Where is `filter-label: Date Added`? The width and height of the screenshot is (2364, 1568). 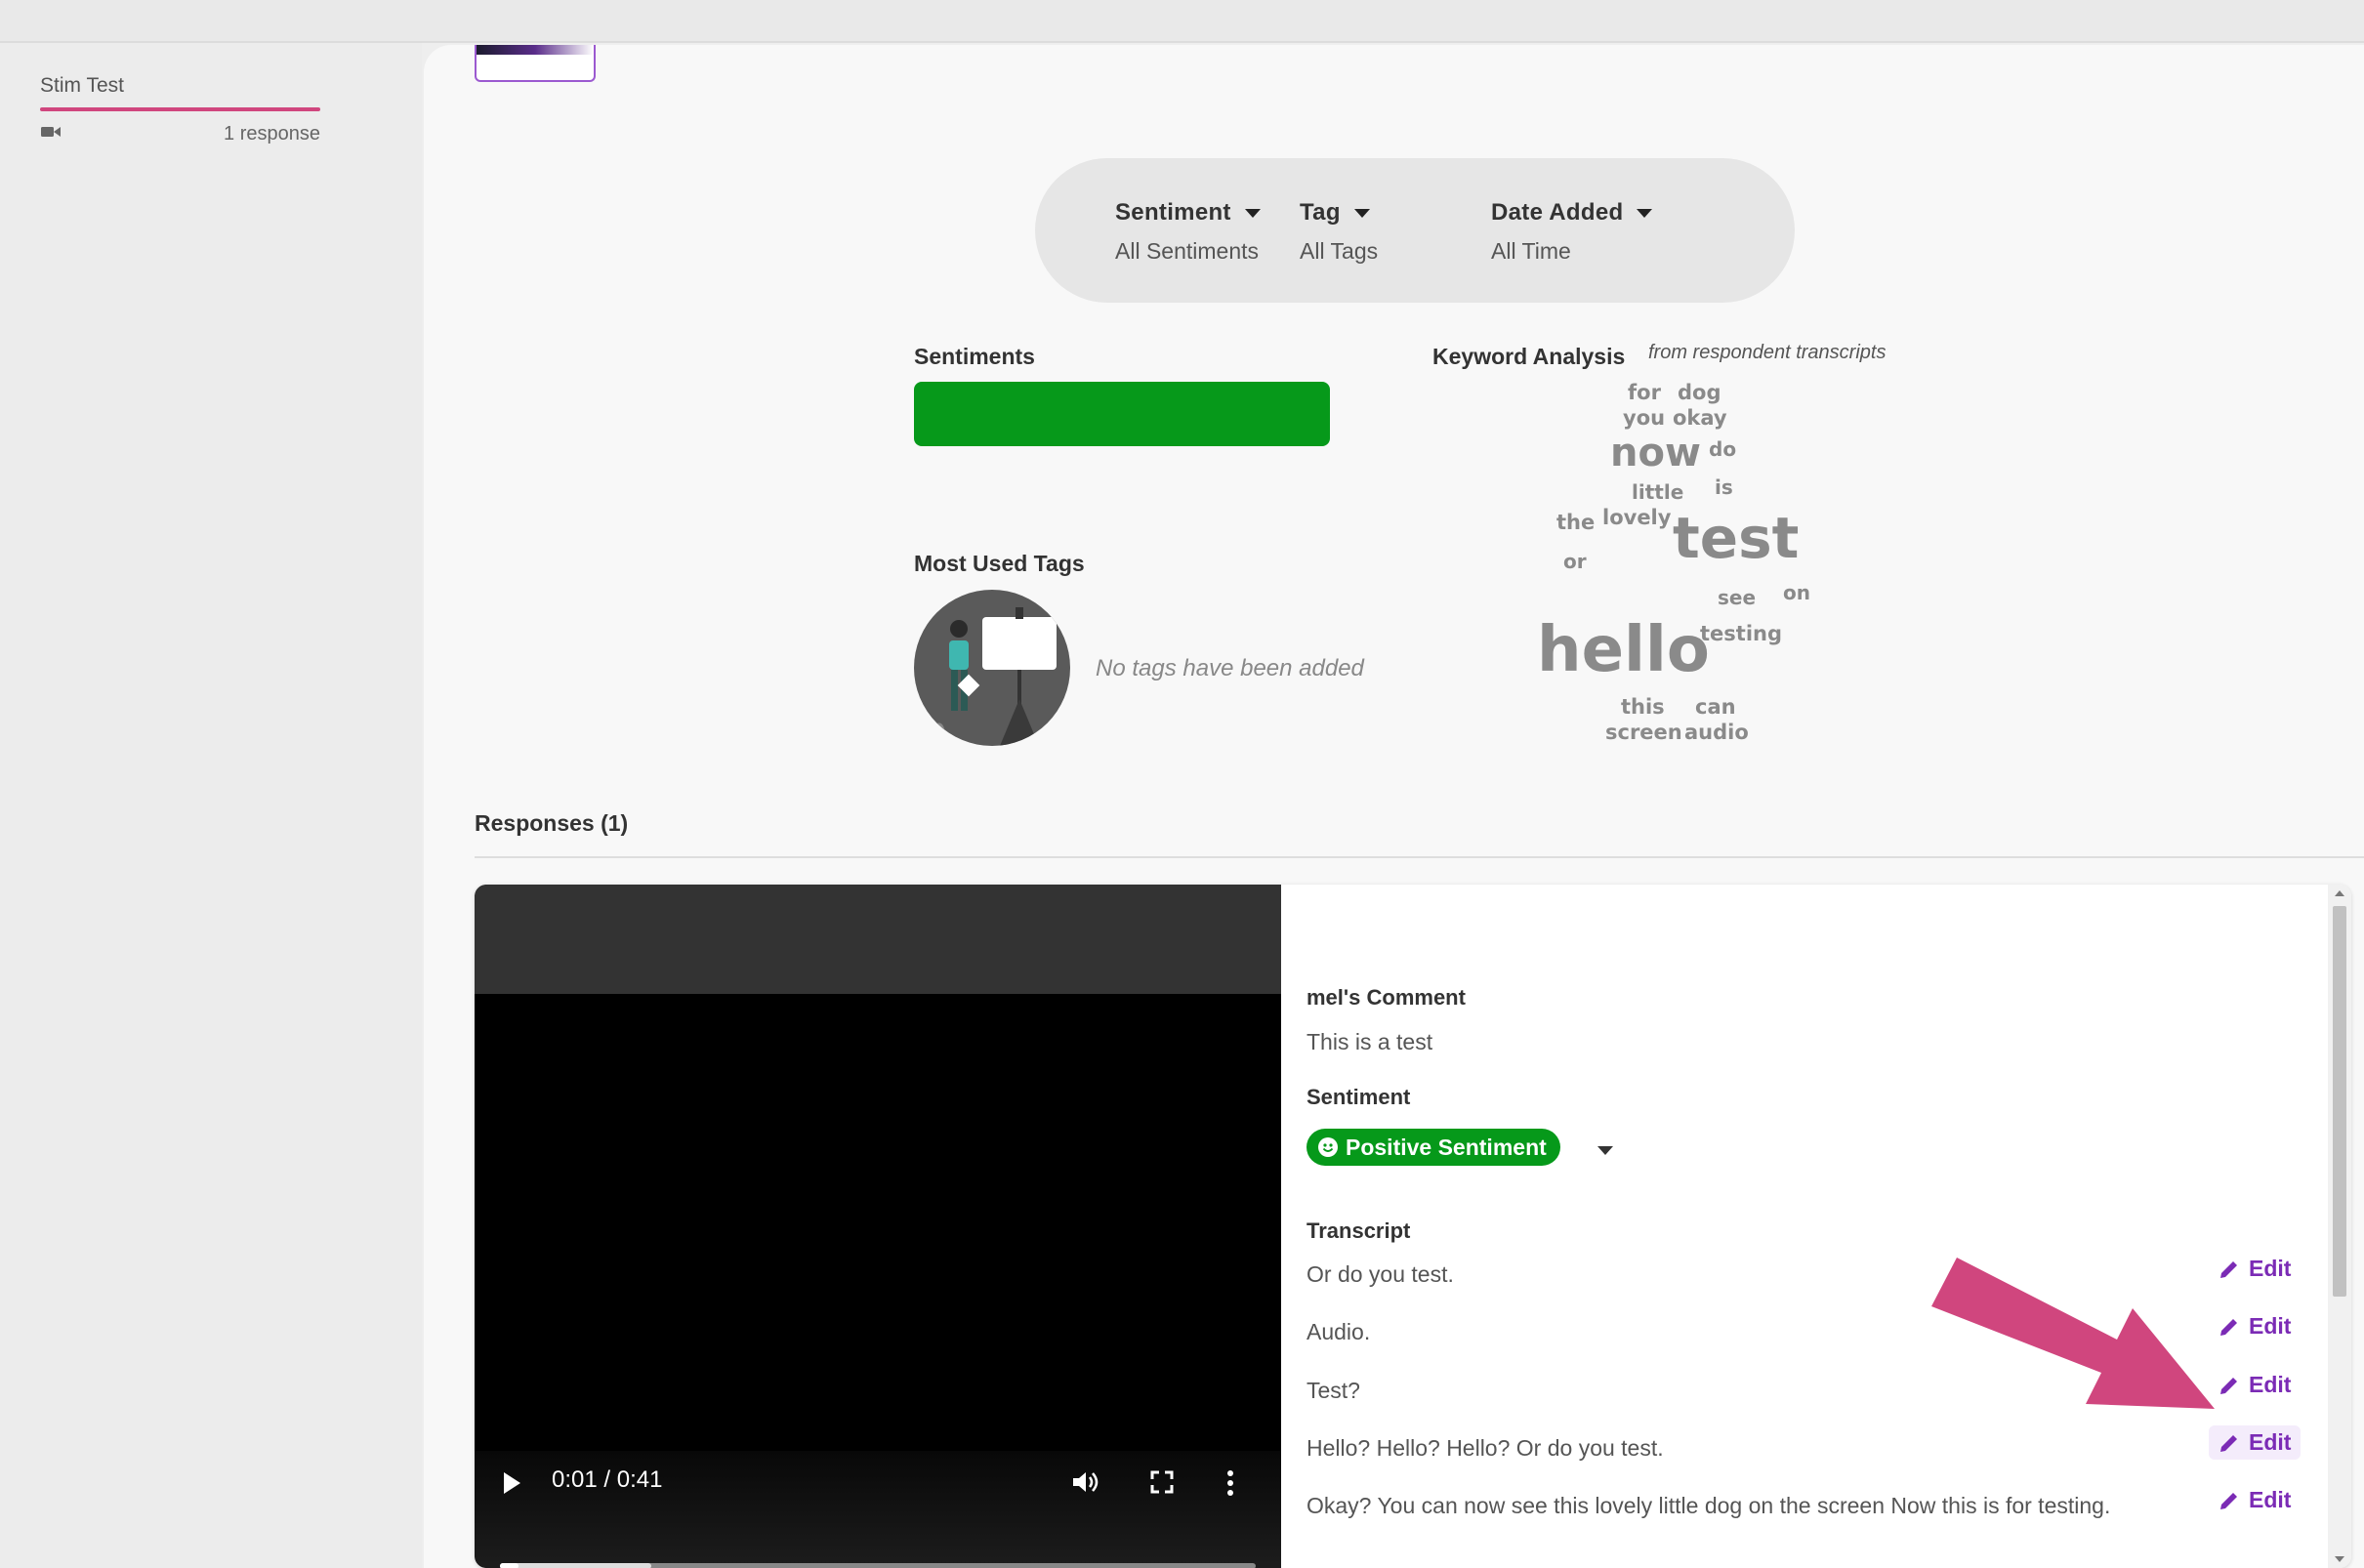 filter-label: Date Added is located at coordinates (1557, 213).